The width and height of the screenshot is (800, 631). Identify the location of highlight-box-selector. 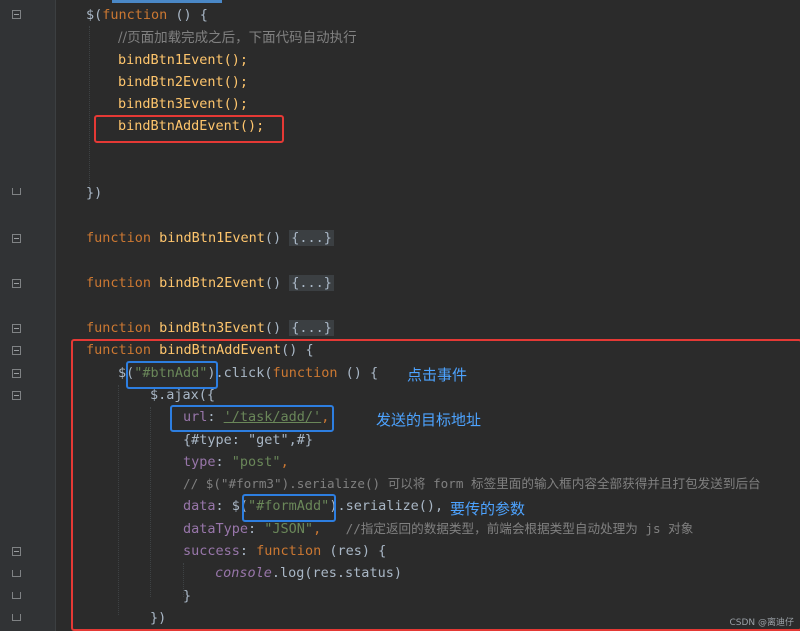
(172, 375).